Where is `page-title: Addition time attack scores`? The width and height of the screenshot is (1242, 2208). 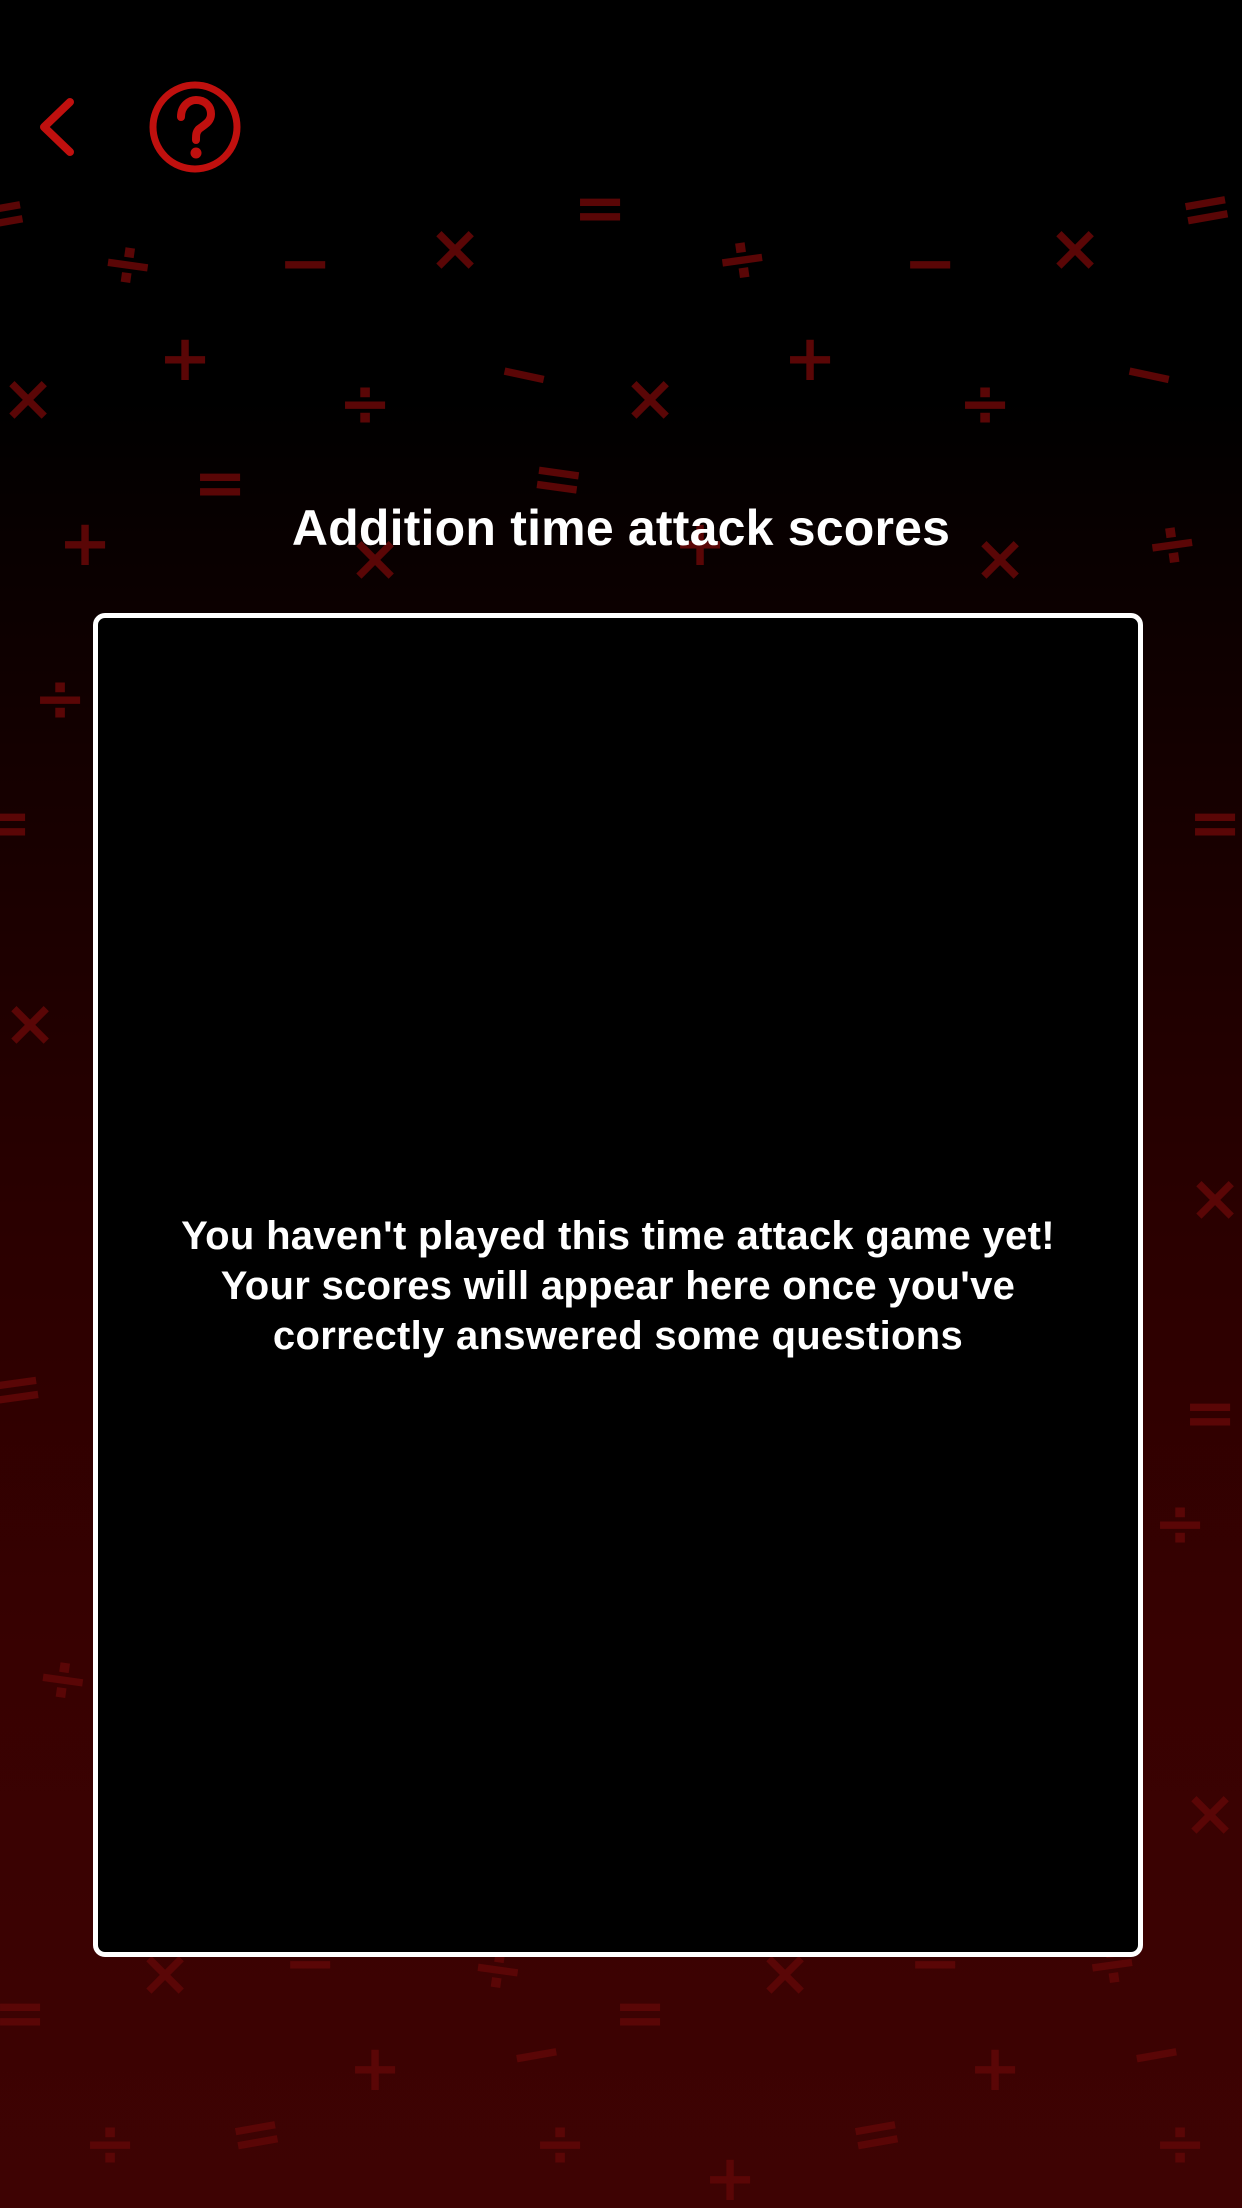 page-title: Addition time attack scores is located at coordinates (621, 528).